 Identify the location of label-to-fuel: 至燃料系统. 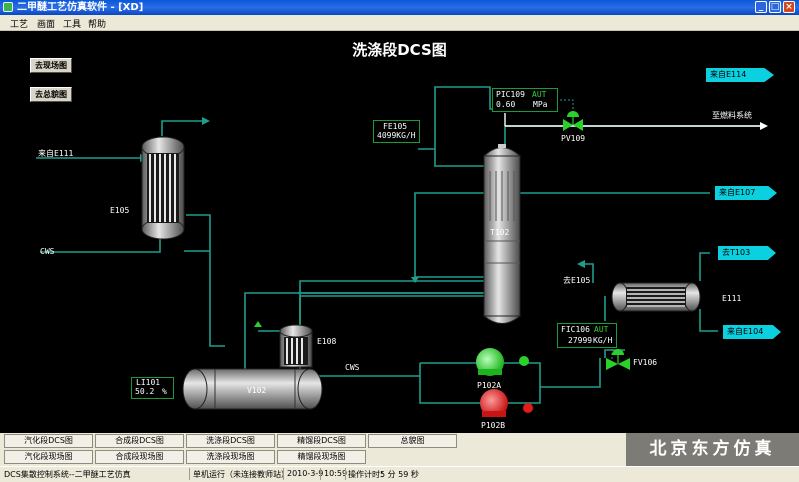
(732, 115).